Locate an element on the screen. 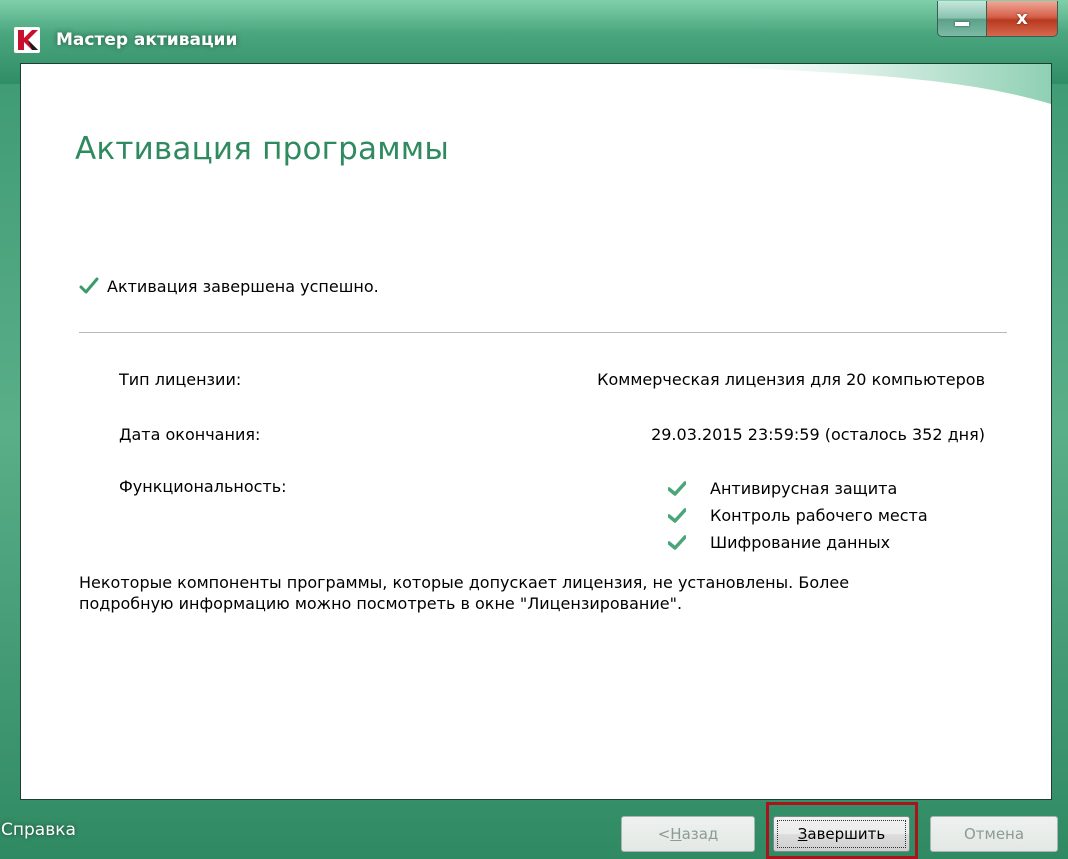  help-link: Справка is located at coordinates (38, 830).